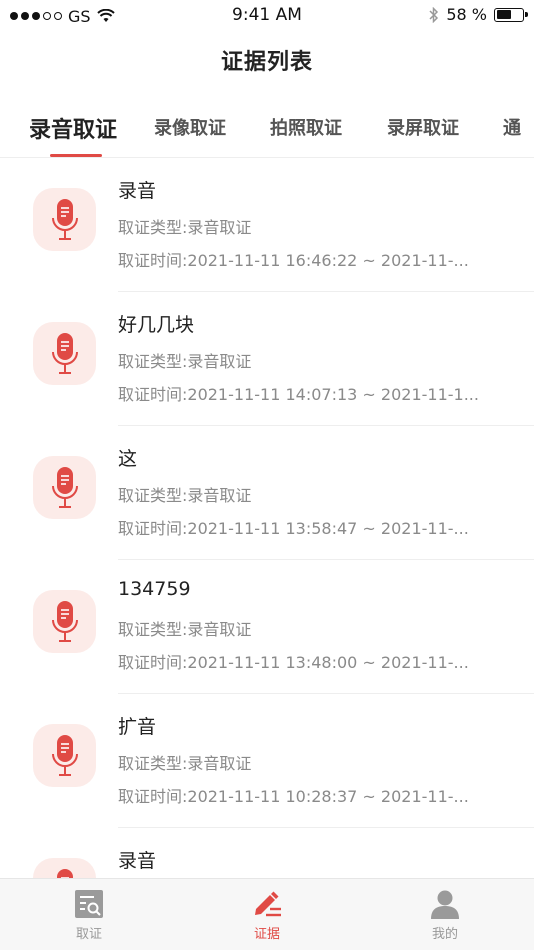  I want to click on nav-item-evidence-collect: 取证, so click(89, 914).